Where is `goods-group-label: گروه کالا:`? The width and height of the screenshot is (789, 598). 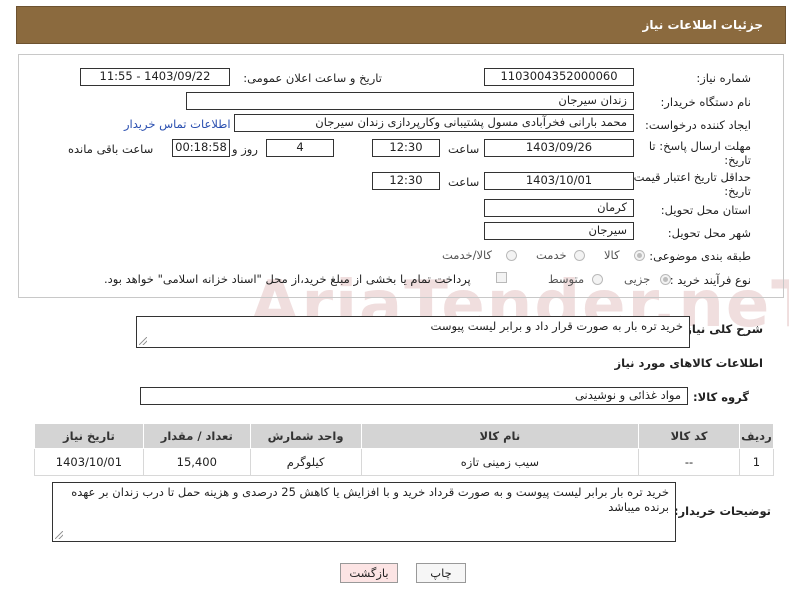
goods-group-label: گروه کالا: is located at coordinates (721, 397).